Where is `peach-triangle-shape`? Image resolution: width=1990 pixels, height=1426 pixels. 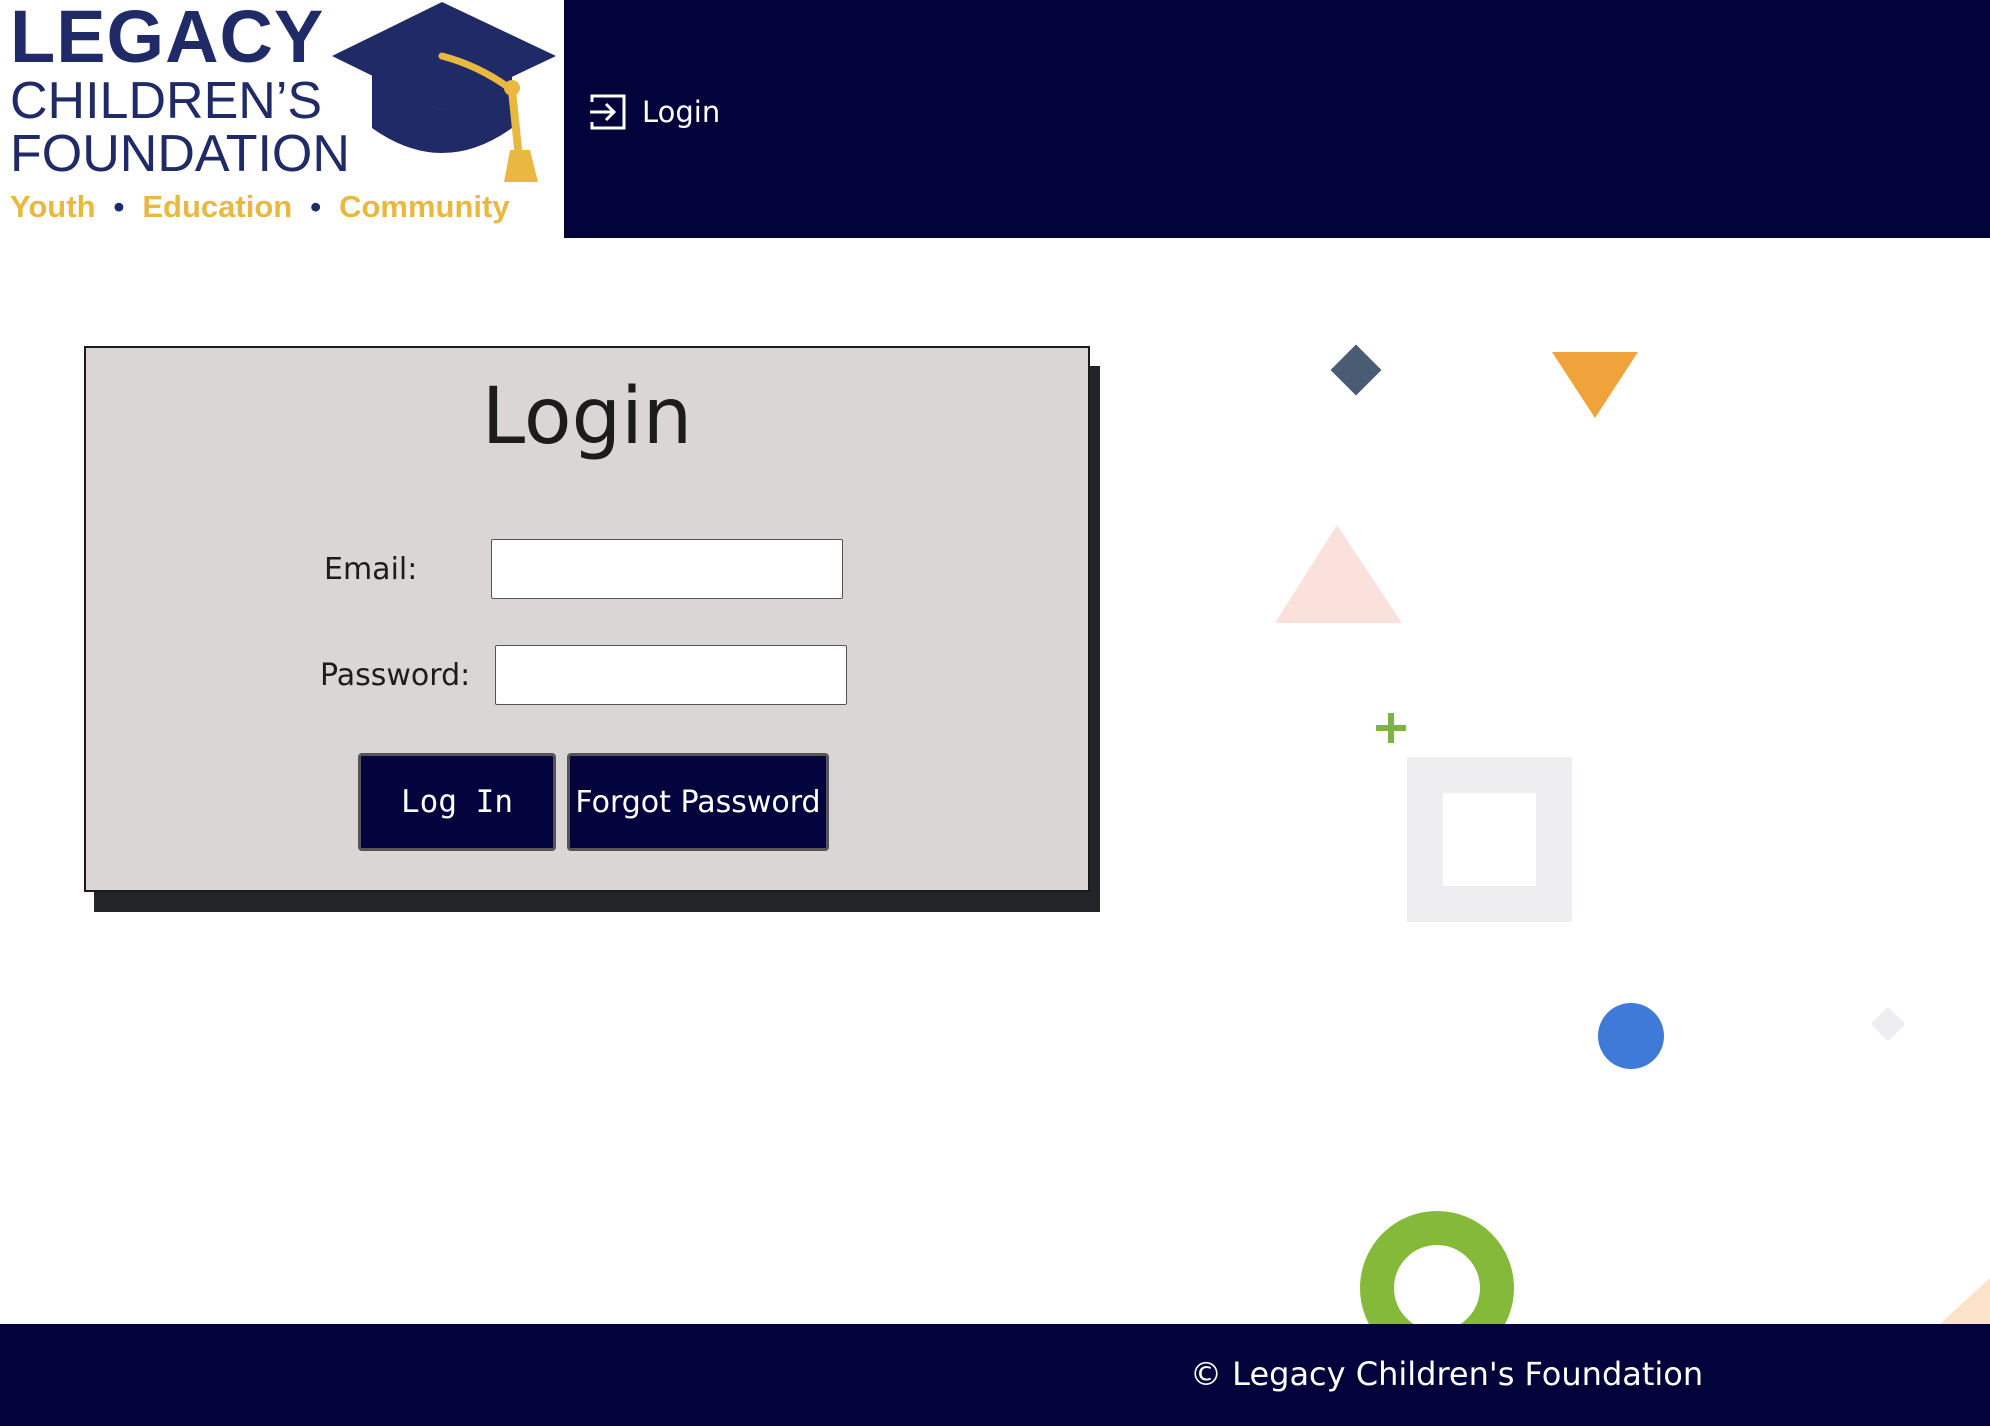 peach-triangle-shape is located at coordinates (1965, 1301).